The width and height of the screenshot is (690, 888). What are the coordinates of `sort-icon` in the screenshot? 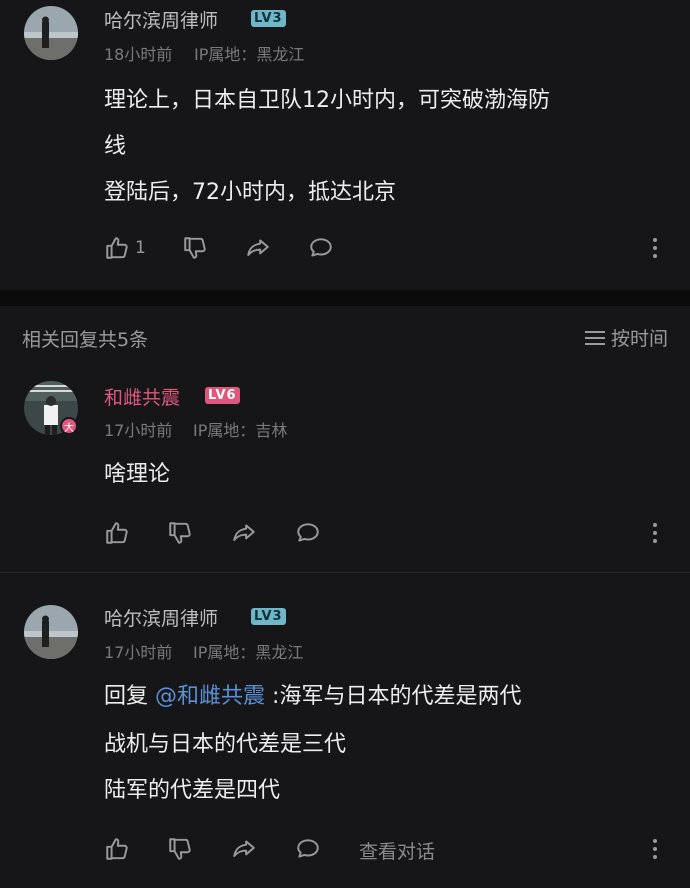 It's located at (594, 337).